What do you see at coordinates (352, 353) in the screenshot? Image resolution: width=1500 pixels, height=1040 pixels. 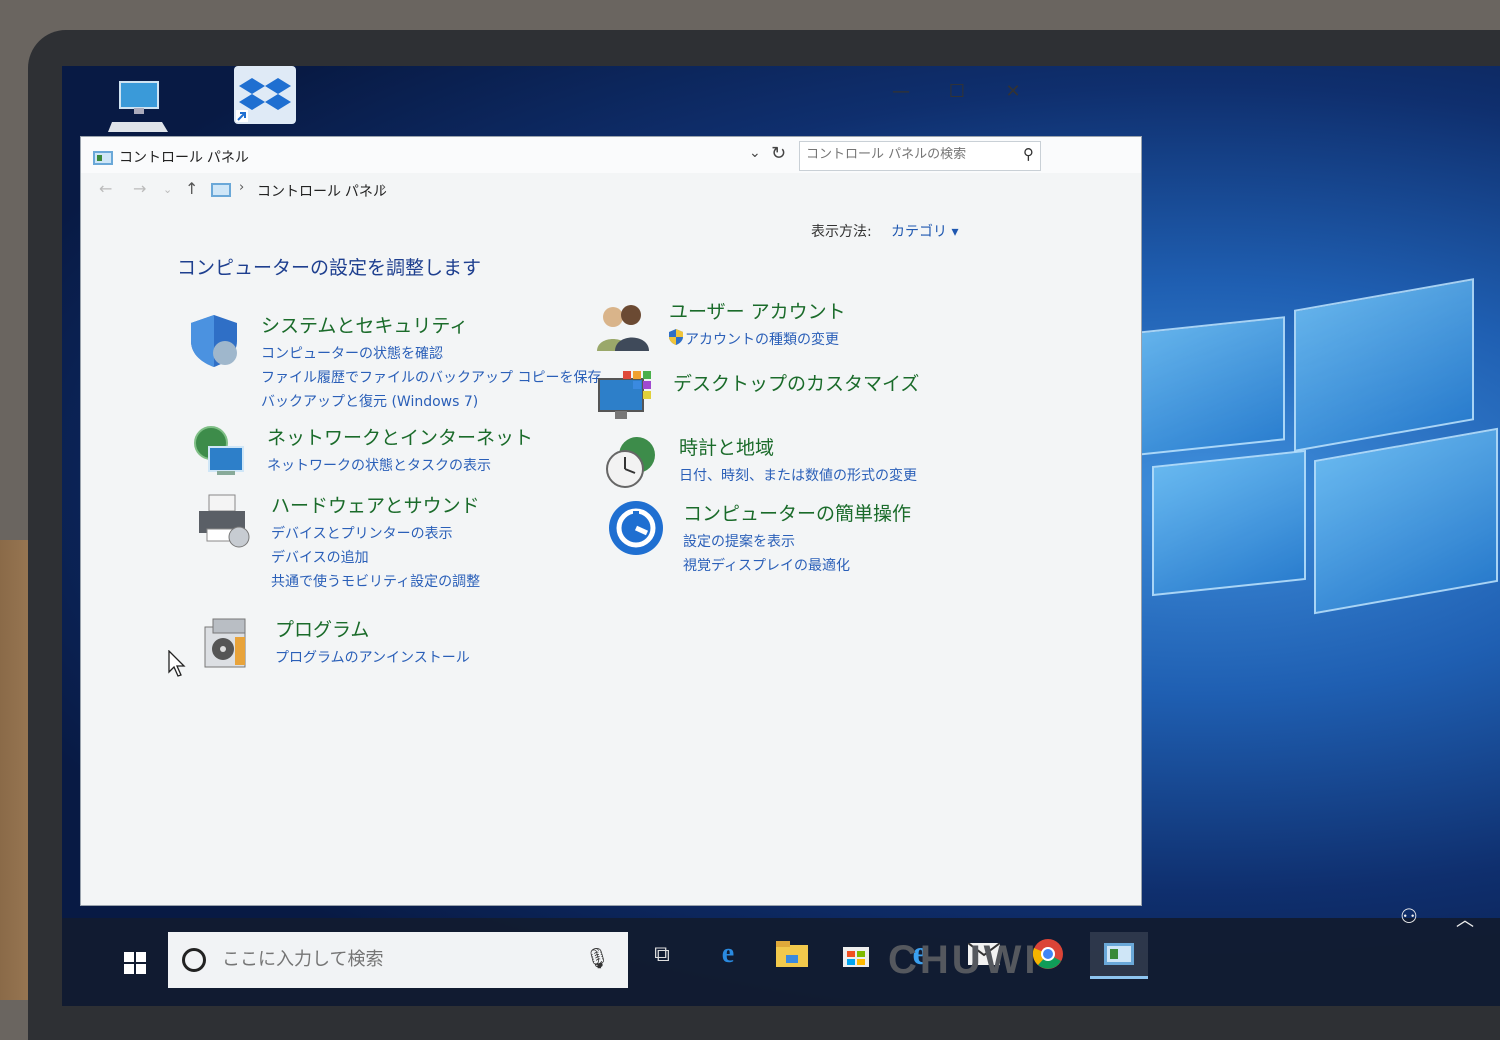 I see `category-link: コンピューターの状態を確認` at bounding box center [352, 353].